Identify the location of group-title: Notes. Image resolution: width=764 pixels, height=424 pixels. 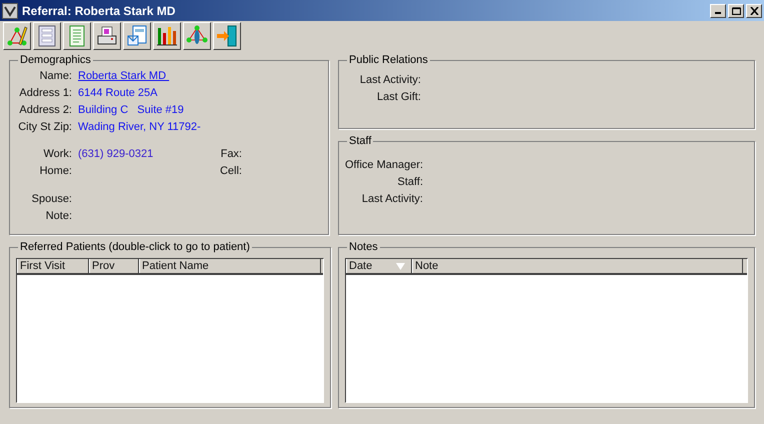
(363, 247).